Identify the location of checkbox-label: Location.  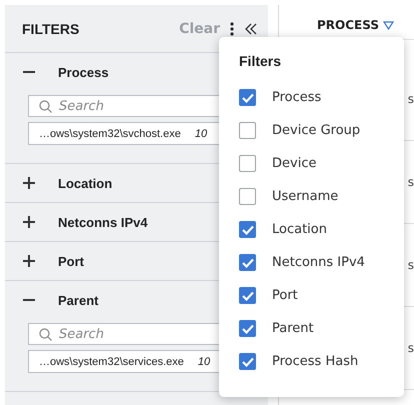
(299, 229).